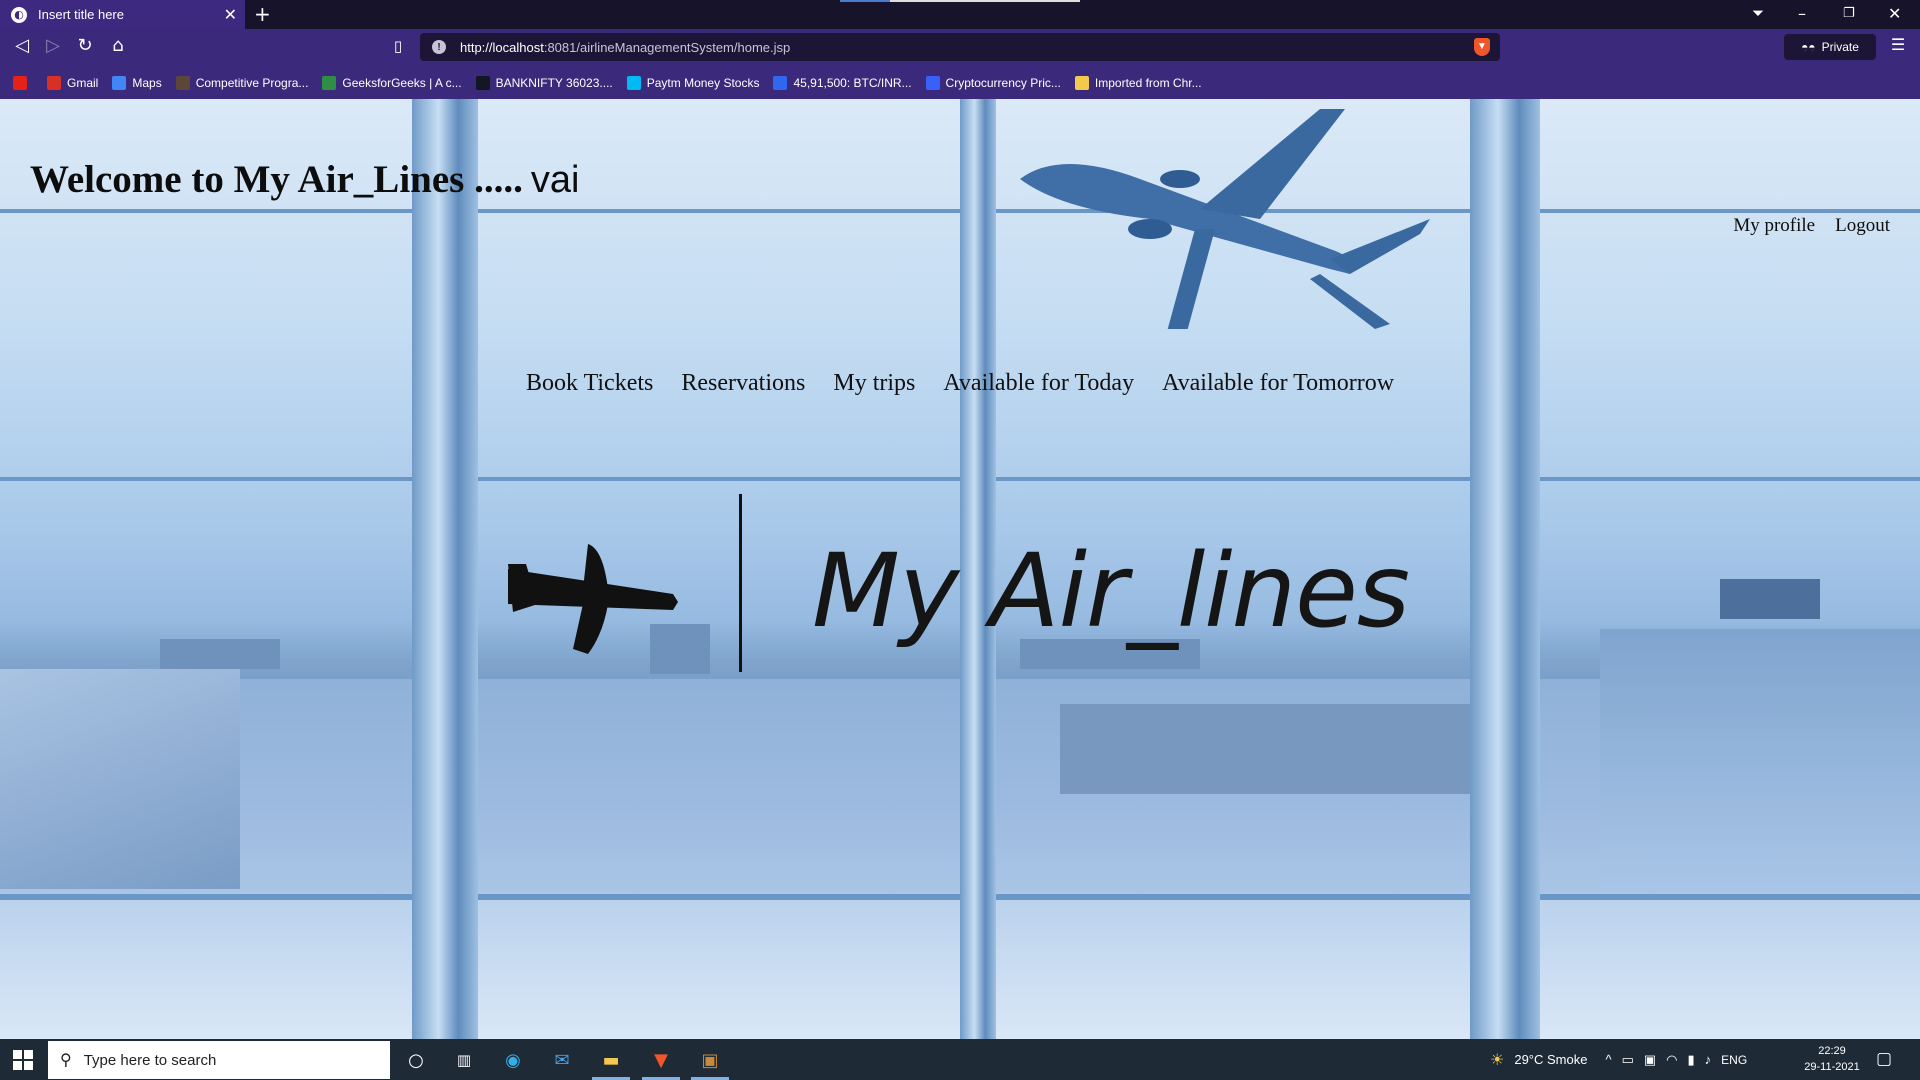 The width and height of the screenshot is (1920, 1080). Describe the element at coordinates (1038, 383) in the screenshot. I see `nav-available-today: Available for Today` at that location.